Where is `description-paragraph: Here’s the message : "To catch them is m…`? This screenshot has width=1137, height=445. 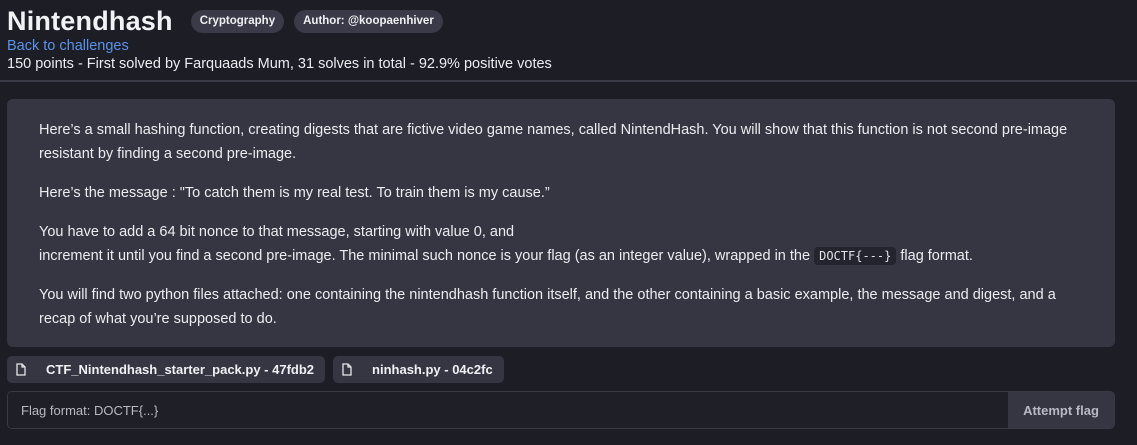
description-paragraph: Here’s the message : "To catch them is m… is located at coordinates (294, 193).